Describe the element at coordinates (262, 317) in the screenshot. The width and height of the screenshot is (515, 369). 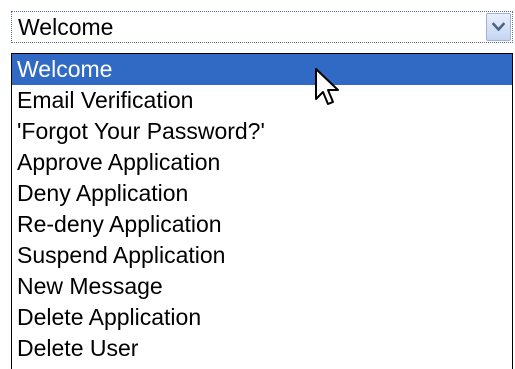
I see `dropdown-option: Delete Application` at that location.